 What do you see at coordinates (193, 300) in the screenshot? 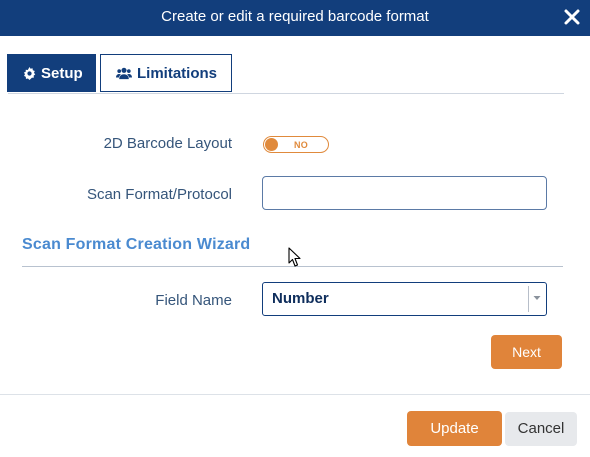
I see `field-name-label: Field Name` at bounding box center [193, 300].